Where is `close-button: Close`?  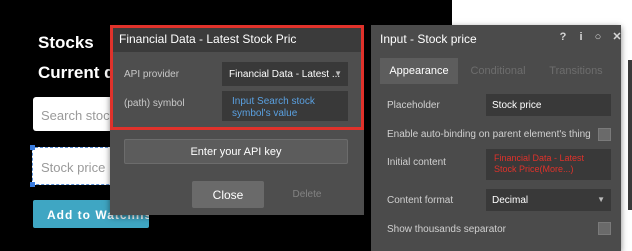 close-button: Close is located at coordinates (228, 194).